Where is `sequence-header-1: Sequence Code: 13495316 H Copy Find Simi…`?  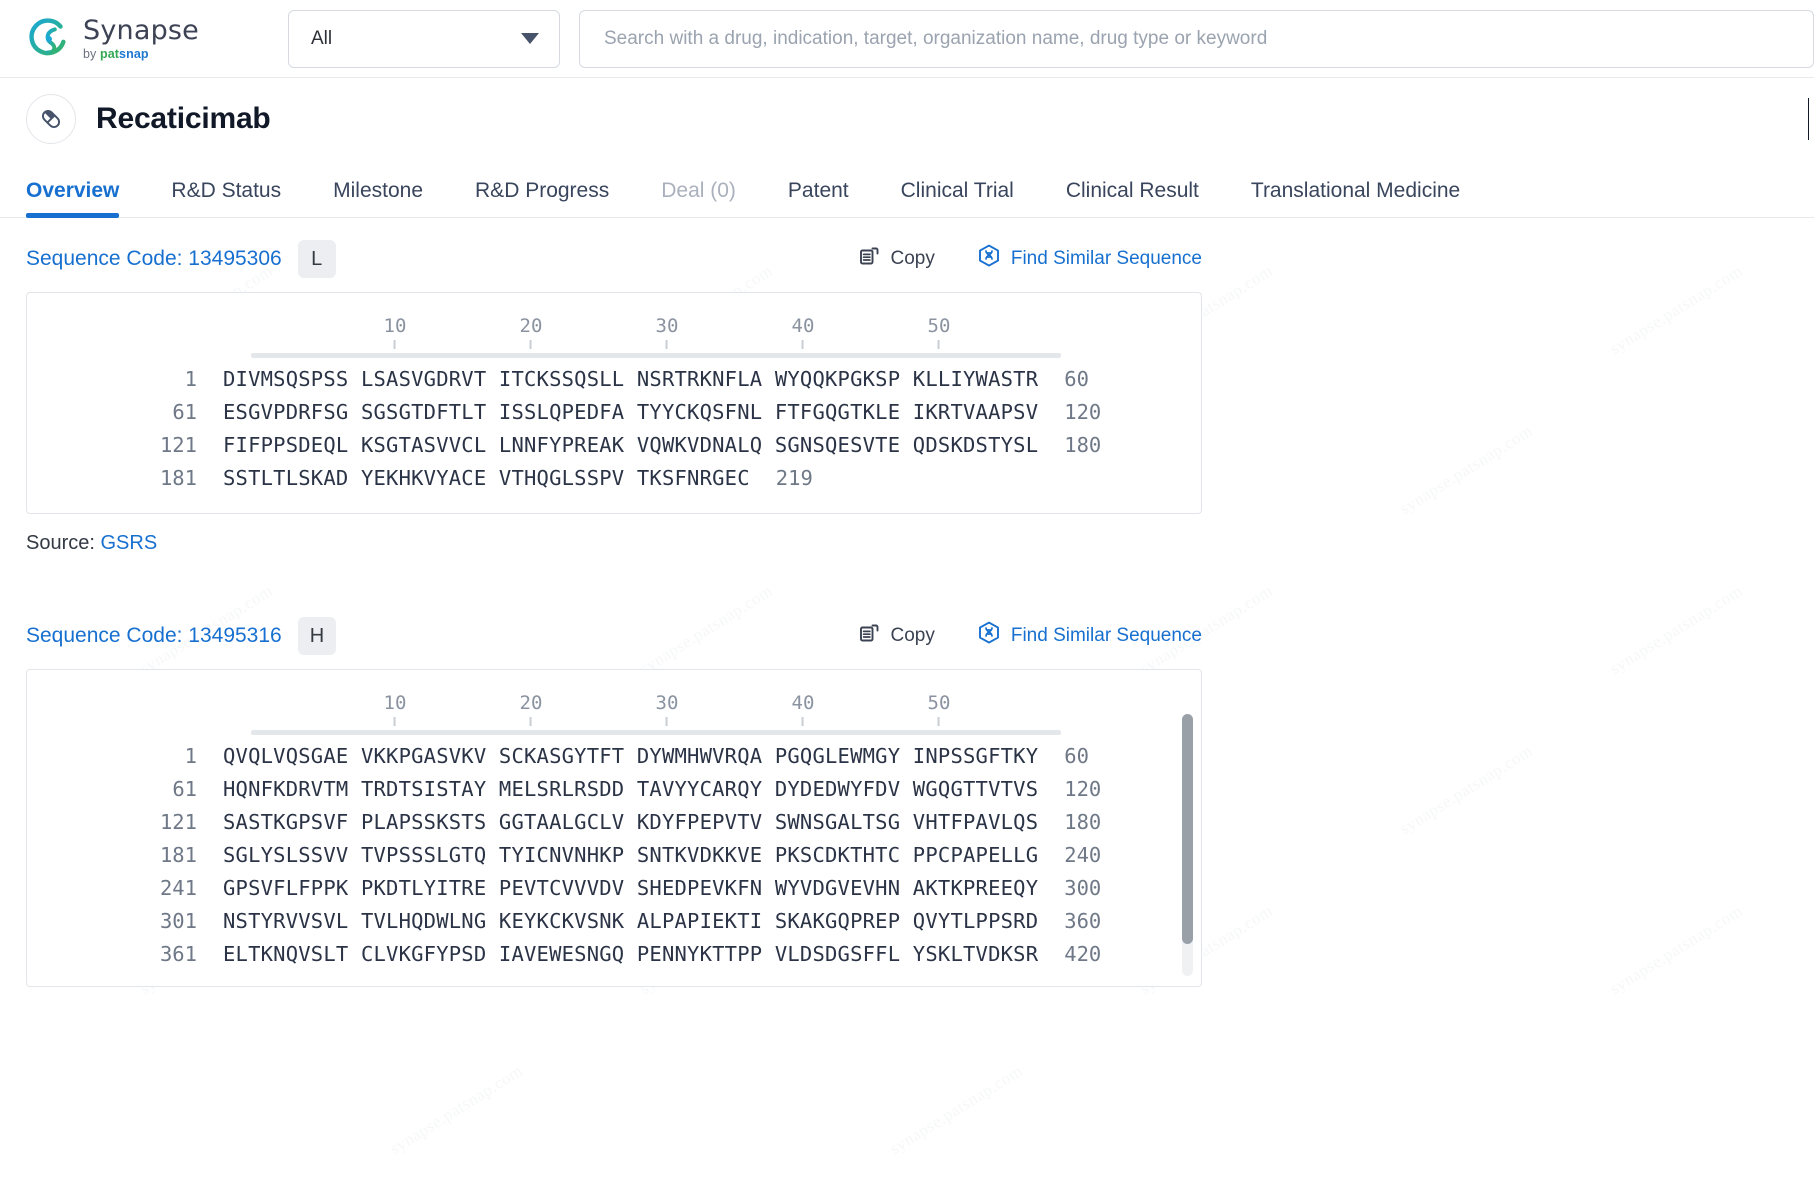 sequence-header-1: Sequence Code: 13495316 H Copy Find Simi… is located at coordinates (614, 636).